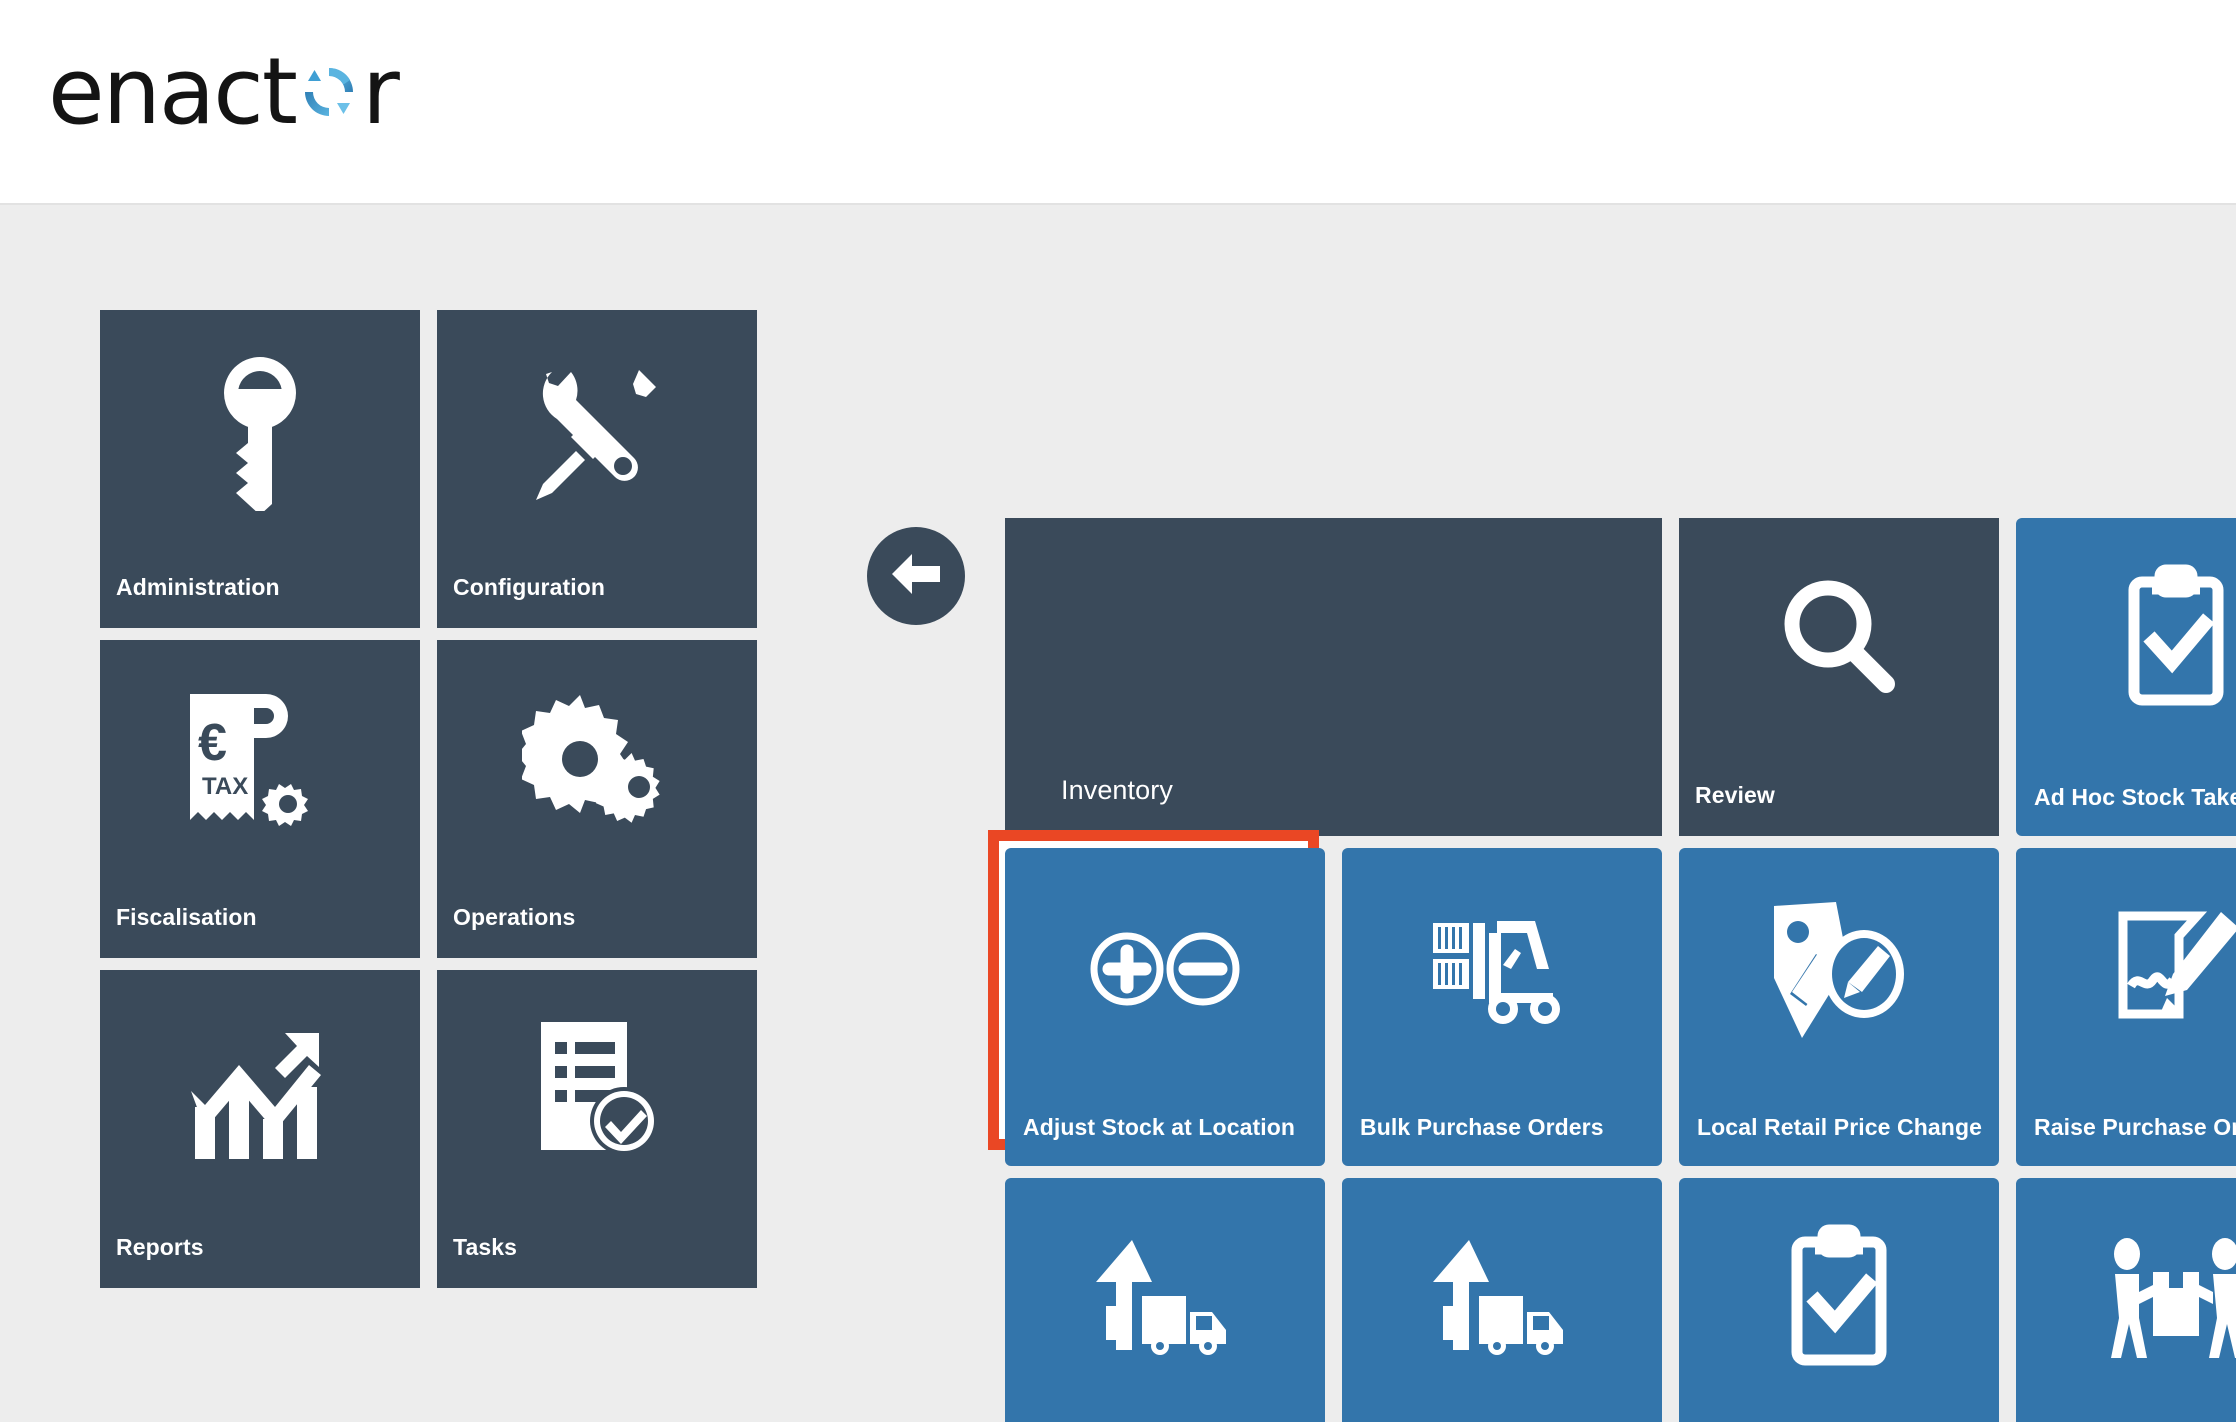 The height and width of the screenshot is (1422, 2236). I want to click on logo-wordmark: enact r, so click(224, 91).